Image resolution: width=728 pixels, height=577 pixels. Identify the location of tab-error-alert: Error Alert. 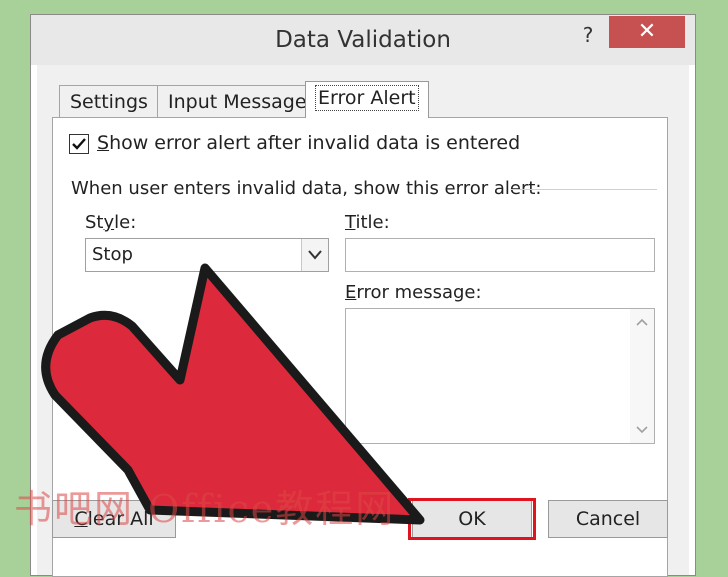
(367, 99).